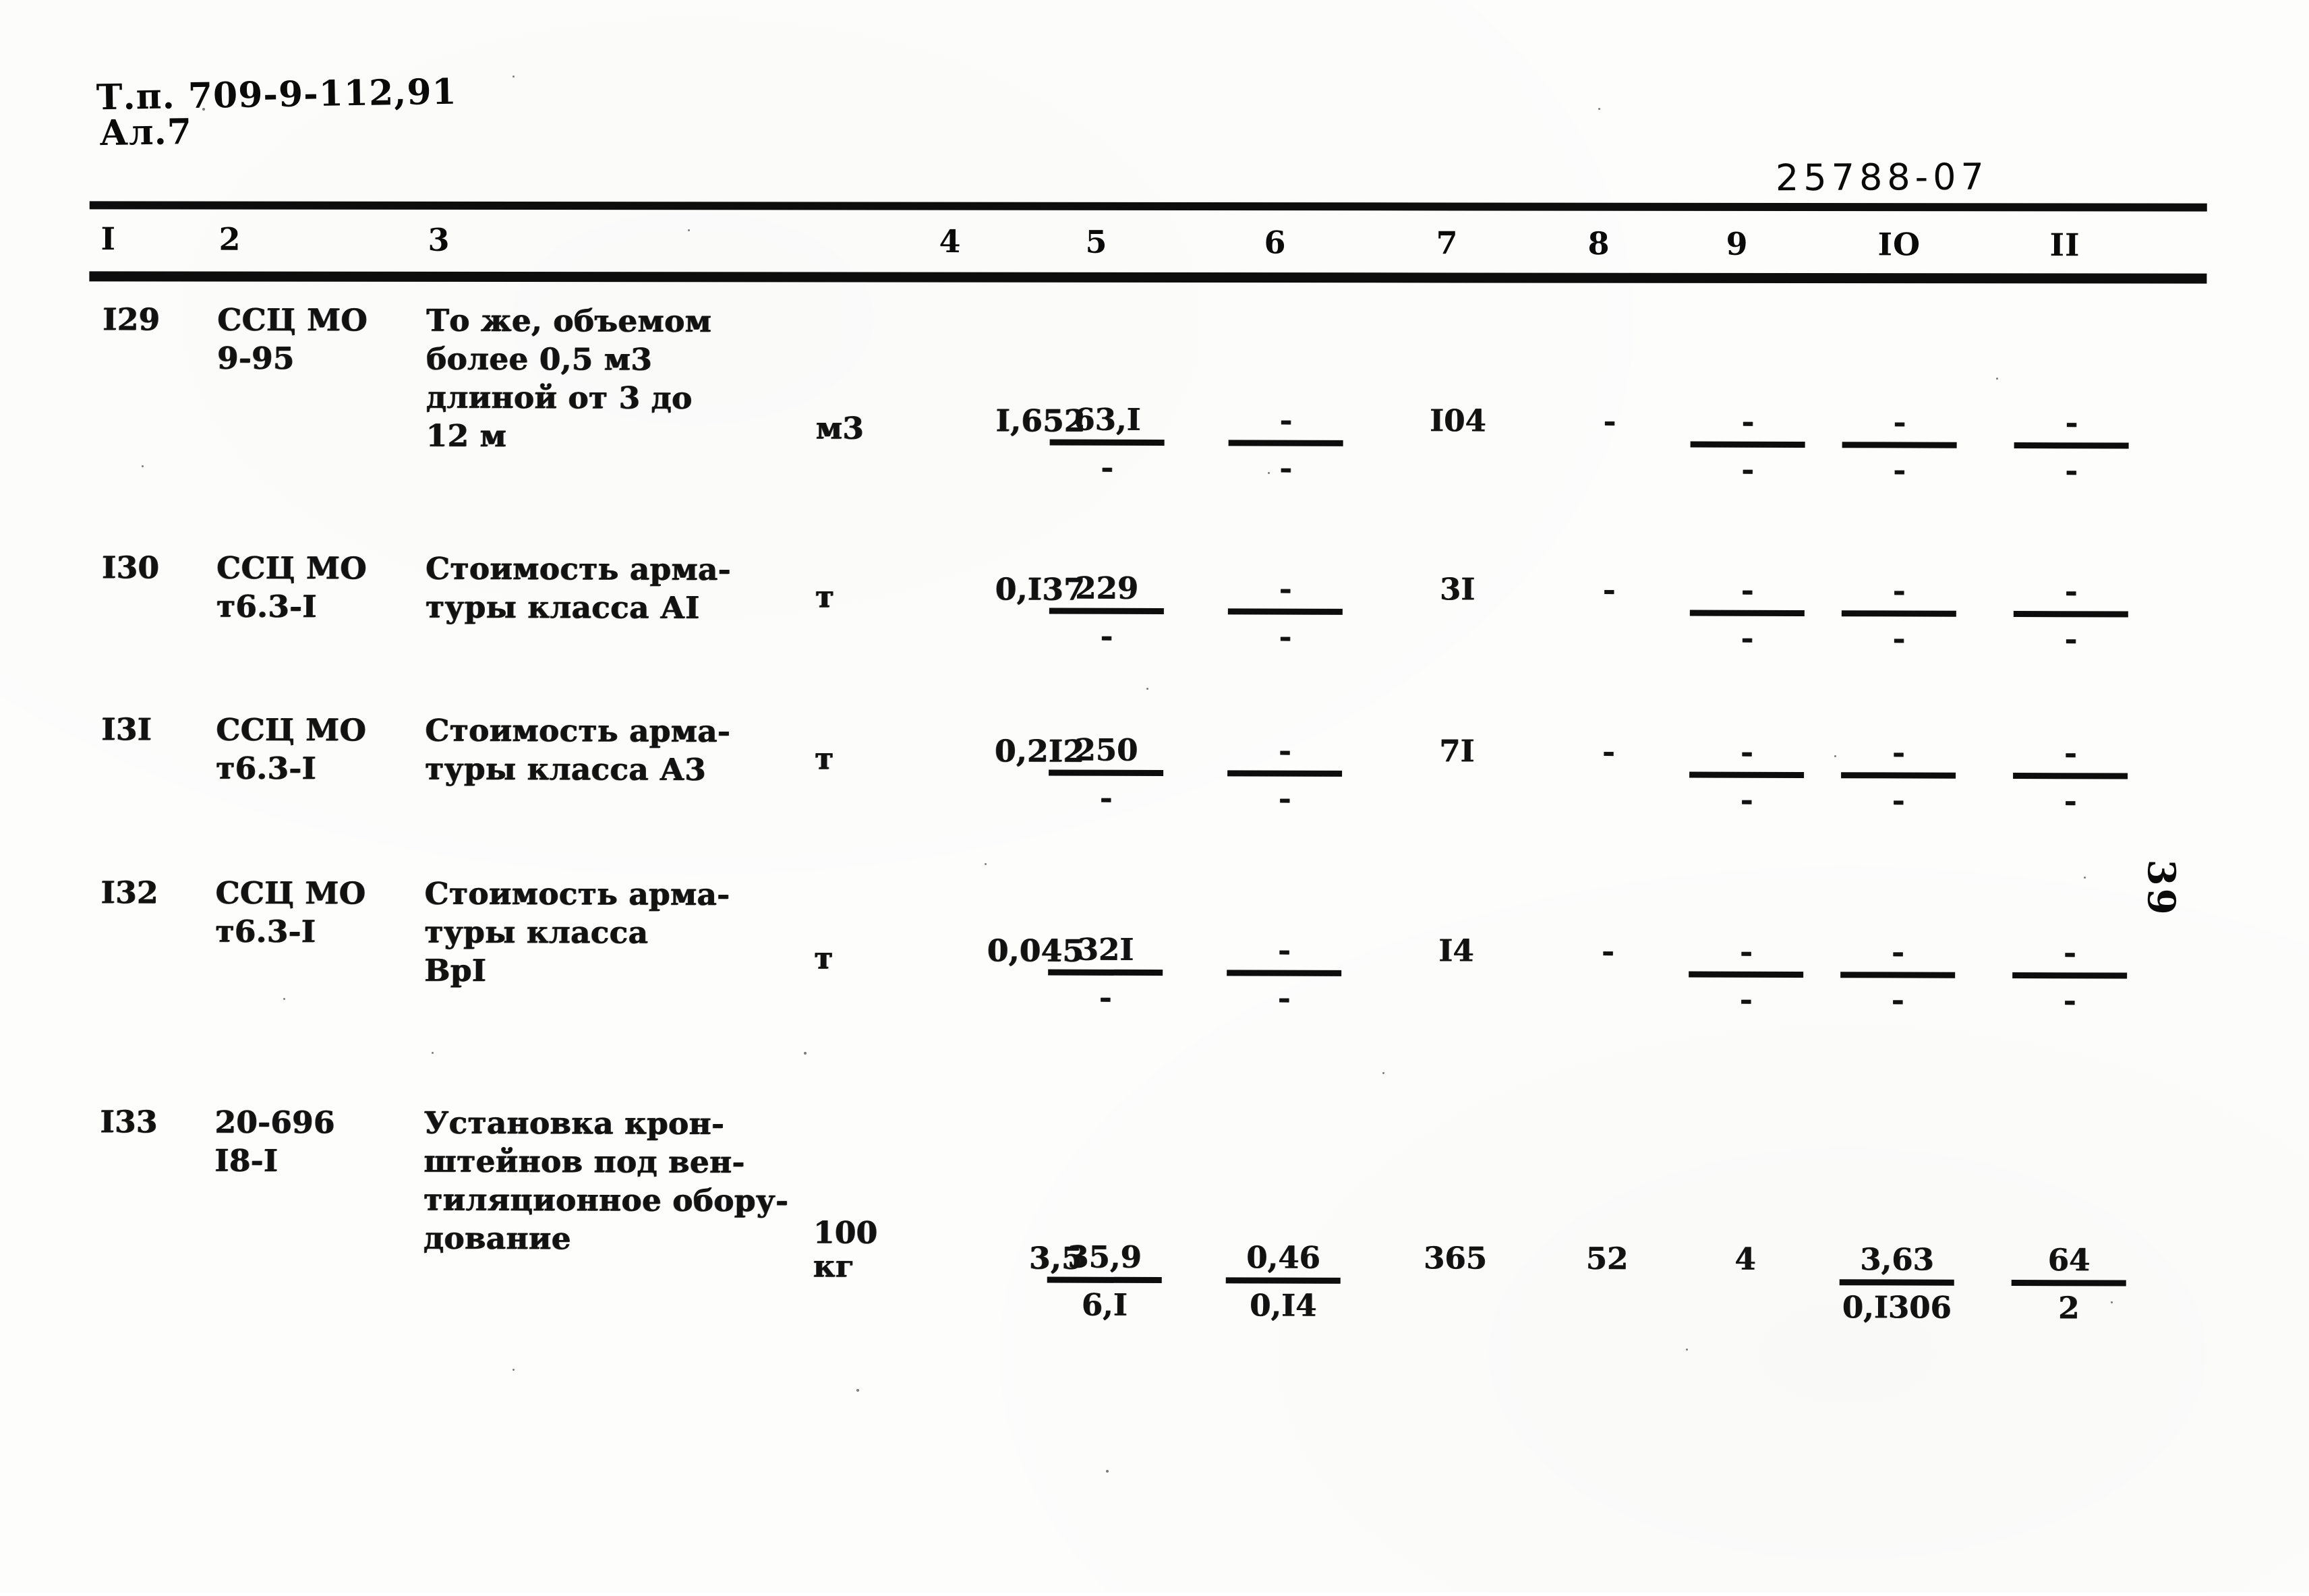 This screenshot has height=1596, width=2309. What do you see at coordinates (1105, 1261) in the screenshot?
I see `row-col5-value-numerator: 35,9` at bounding box center [1105, 1261].